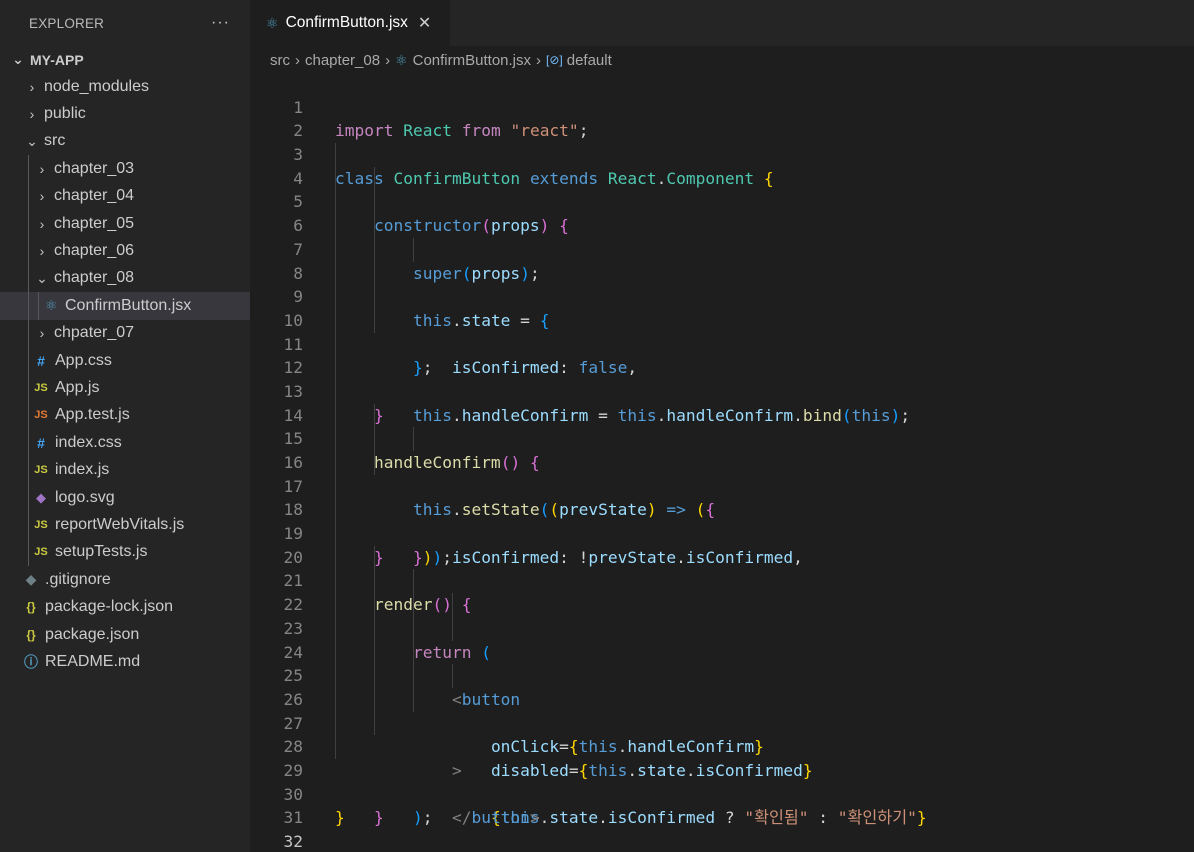 The image size is (1194, 852). What do you see at coordinates (55, 141) in the screenshot?
I see `folder-label: src` at bounding box center [55, 141].